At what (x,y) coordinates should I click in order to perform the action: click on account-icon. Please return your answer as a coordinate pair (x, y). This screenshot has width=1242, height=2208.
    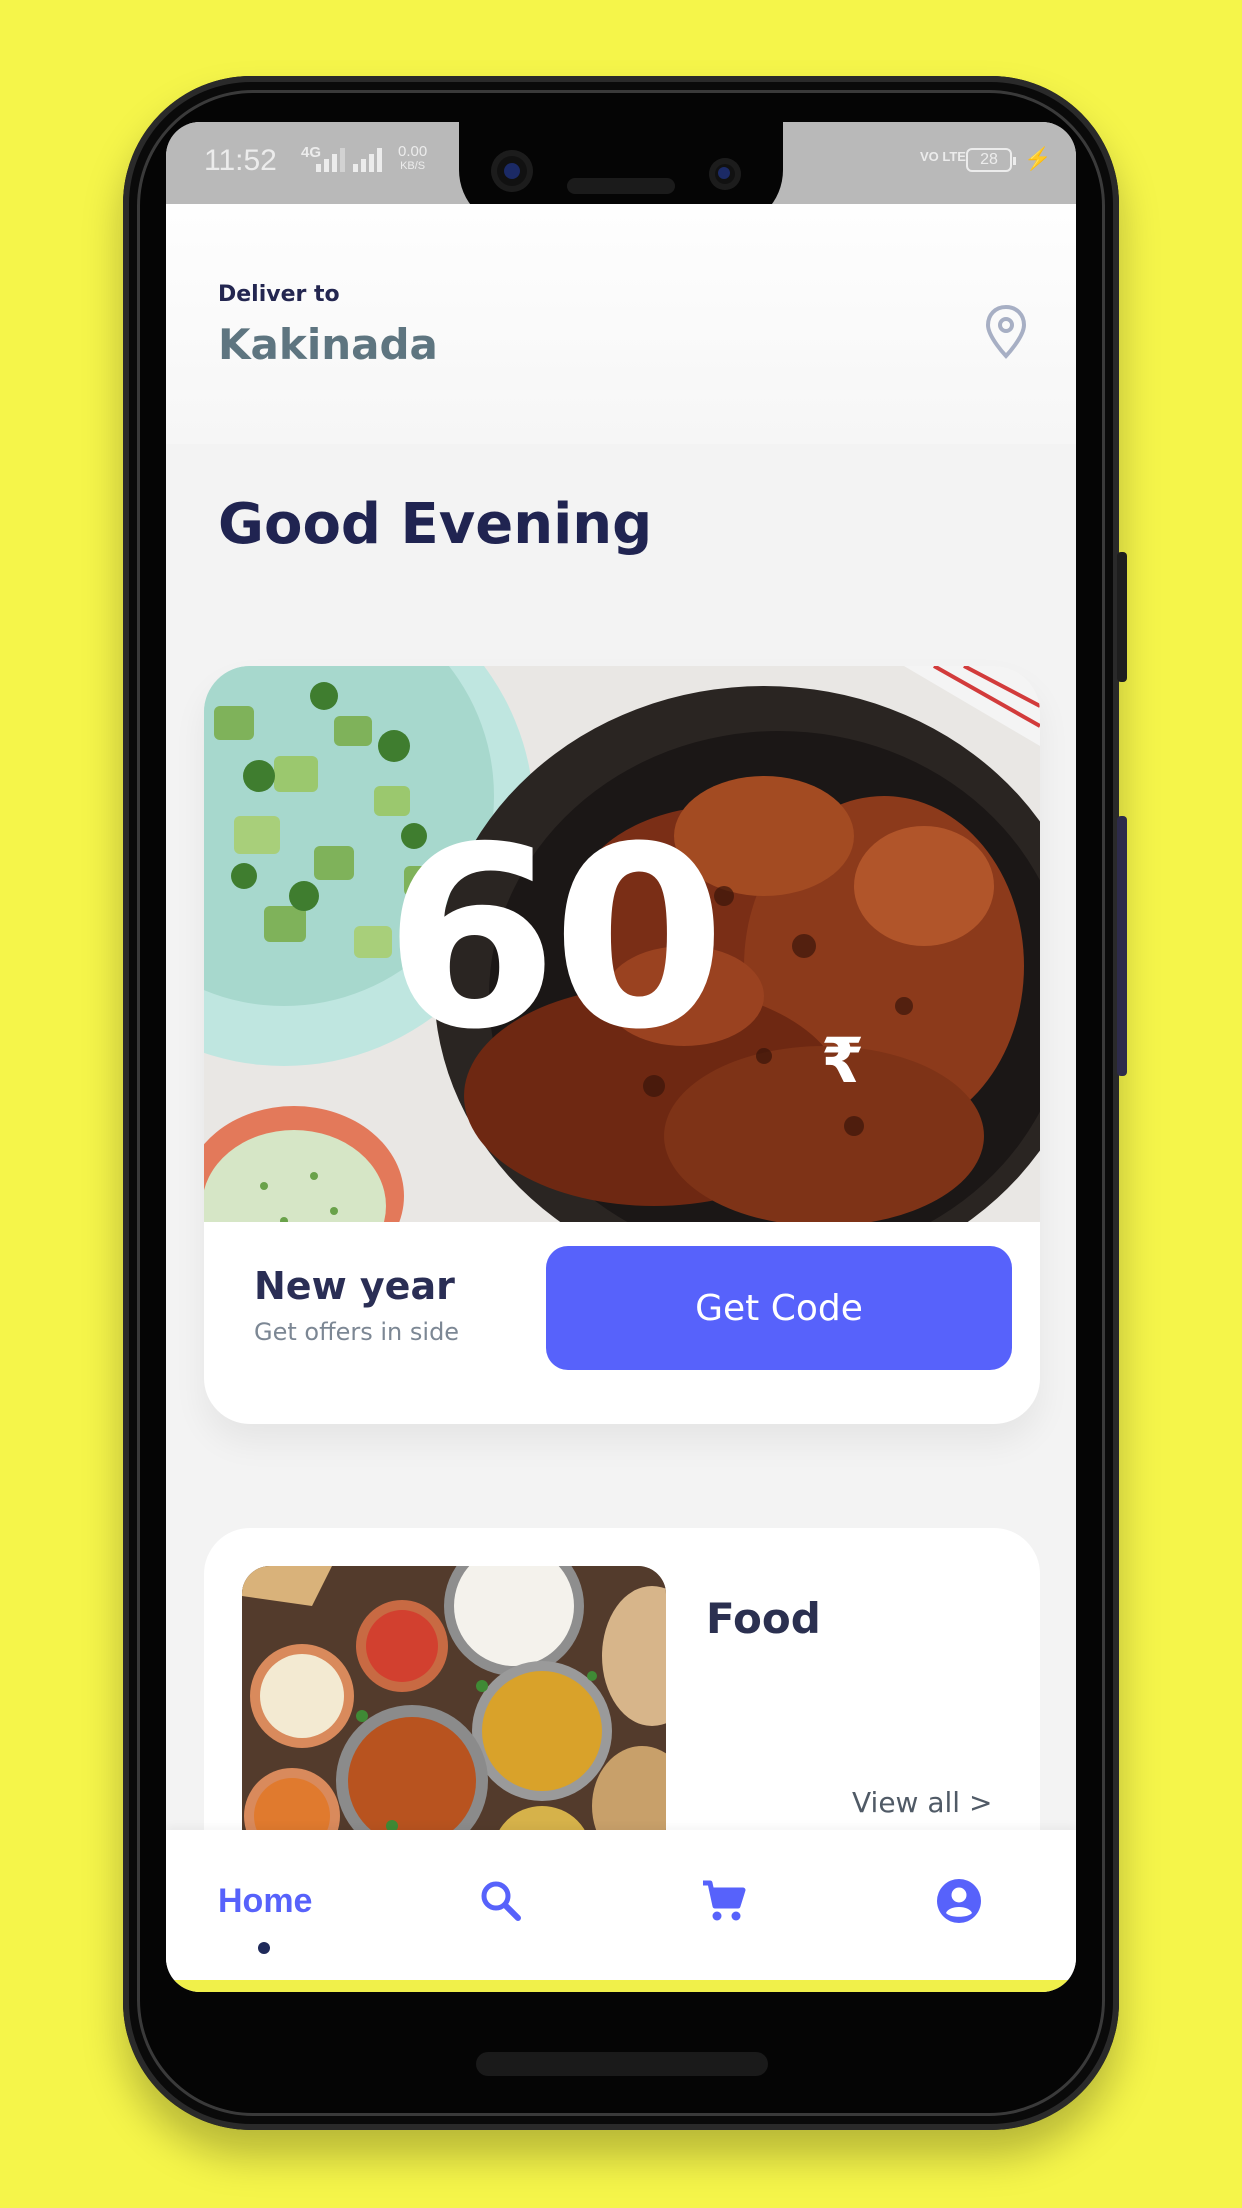
    Looking at the image, I should click on (959, 1901).